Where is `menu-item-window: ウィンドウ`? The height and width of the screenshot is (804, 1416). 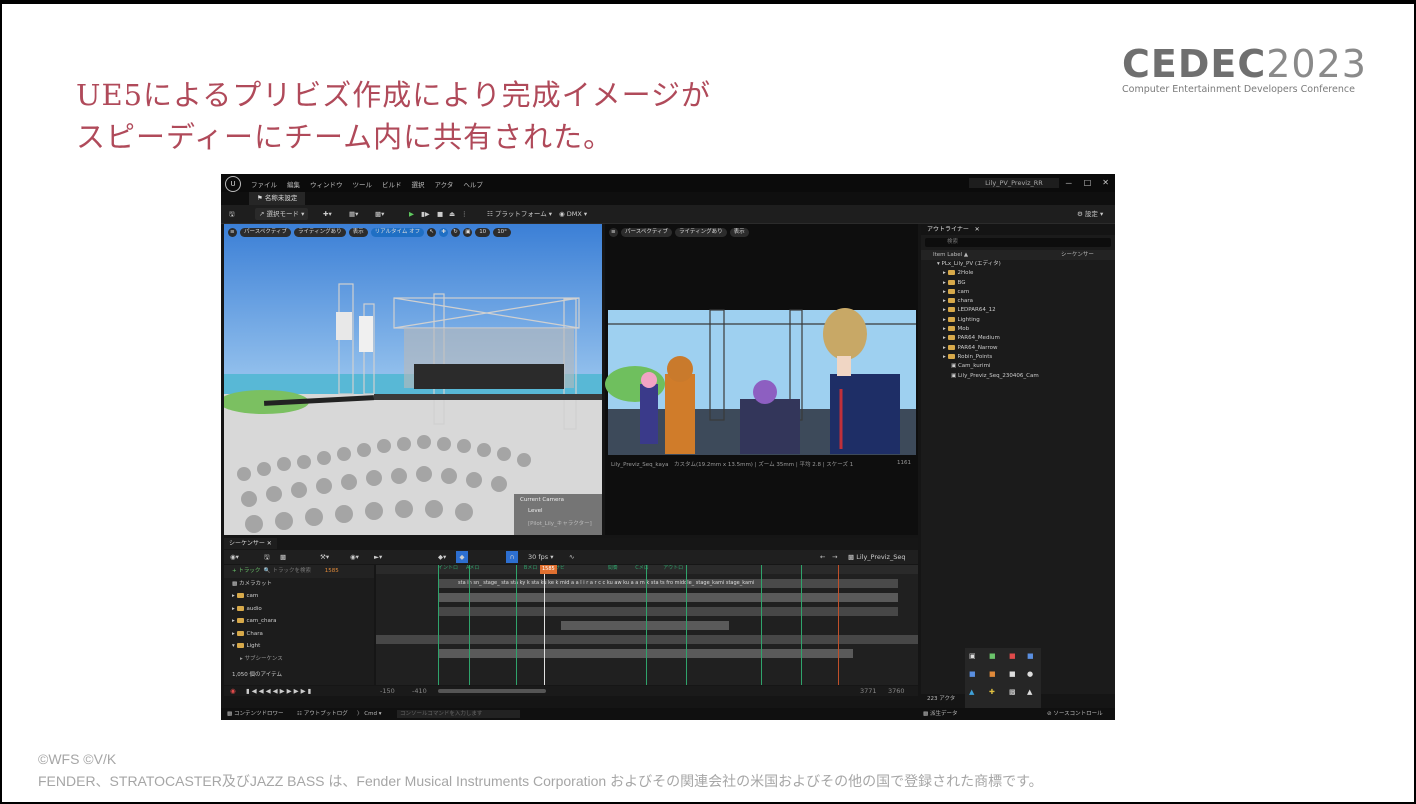 menu-item-window: ウィンドウ is located at coordinates (326, 184).